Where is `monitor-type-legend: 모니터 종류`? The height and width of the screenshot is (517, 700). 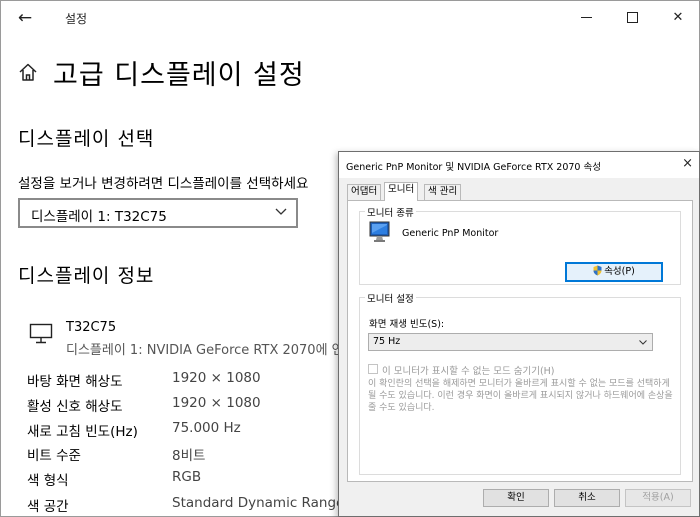 monitor-type-legend: 모니터 종류 is located at coordinates (390, 212).